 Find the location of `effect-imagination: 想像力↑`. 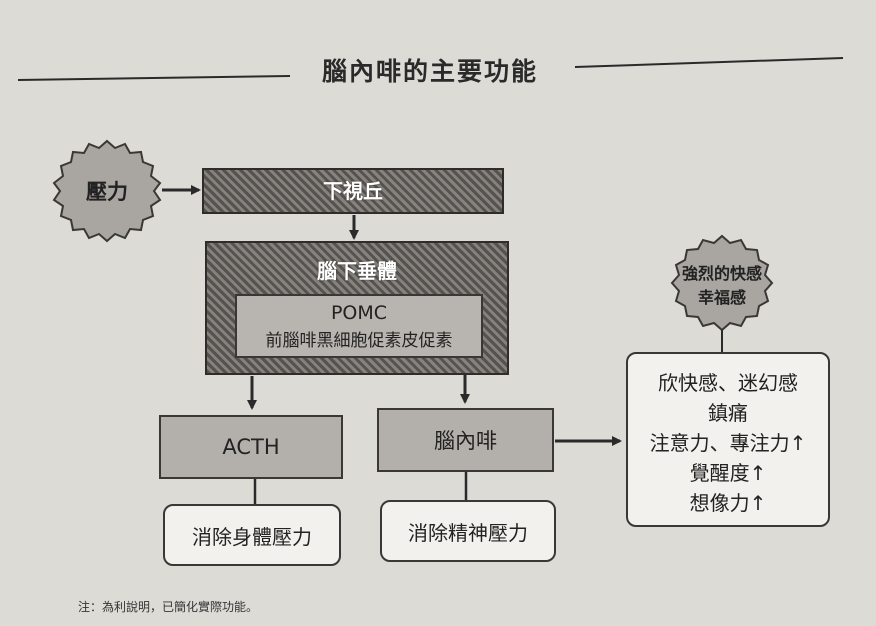

effect-imagination: 想像力↑ is located at coordinates (728, 503).